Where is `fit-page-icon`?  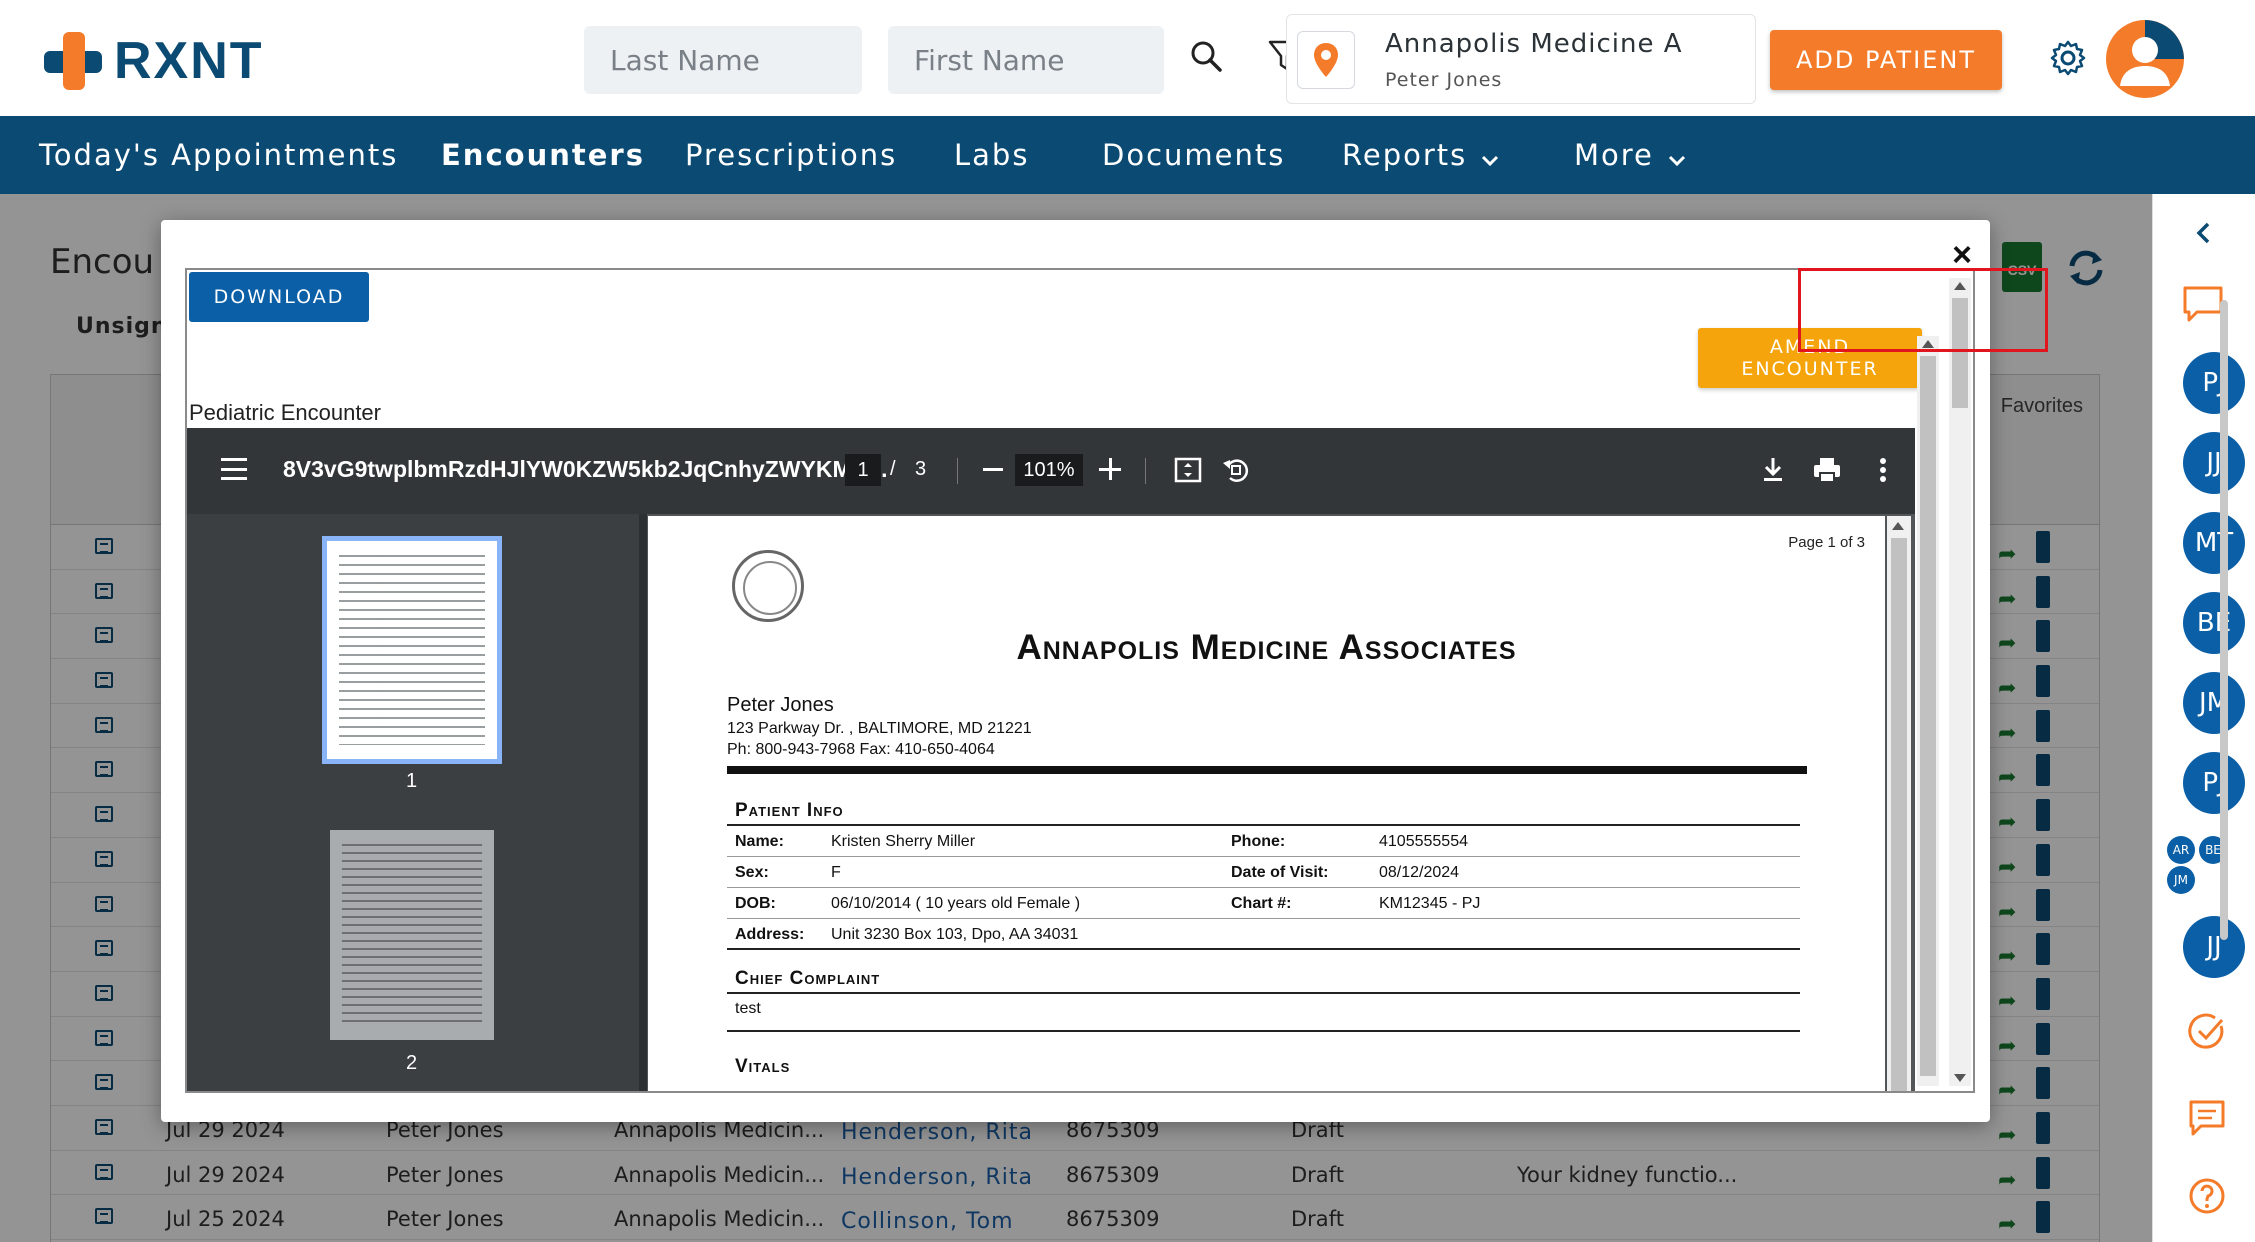
fit-page-icon is located at coordinates (1188, 470).